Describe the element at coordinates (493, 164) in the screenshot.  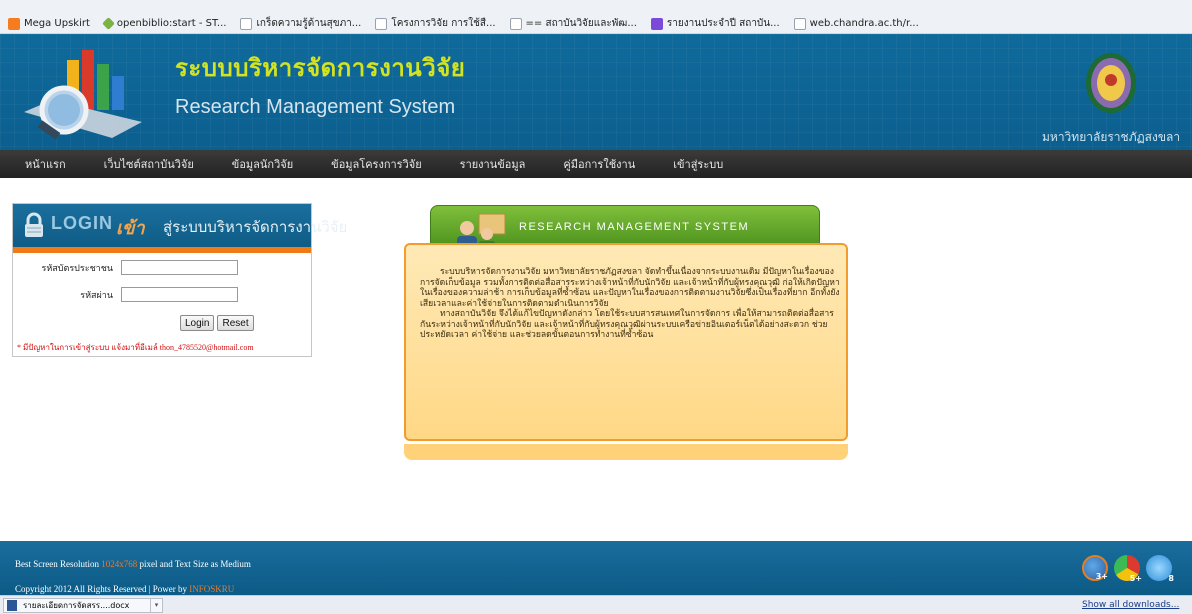
I see `nav-reports: รายงานข้อมูล` at that location.